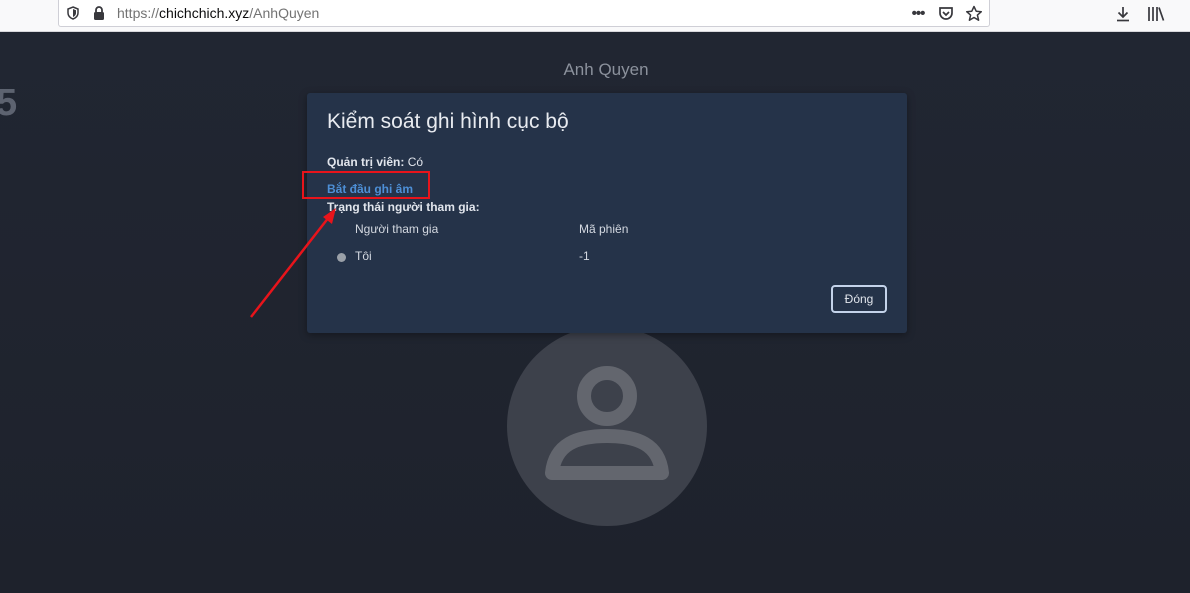 Image resolution: width=1190 pixels, height=593 pixels. I want to click on participant-session-id: -1, so click(584, 256).